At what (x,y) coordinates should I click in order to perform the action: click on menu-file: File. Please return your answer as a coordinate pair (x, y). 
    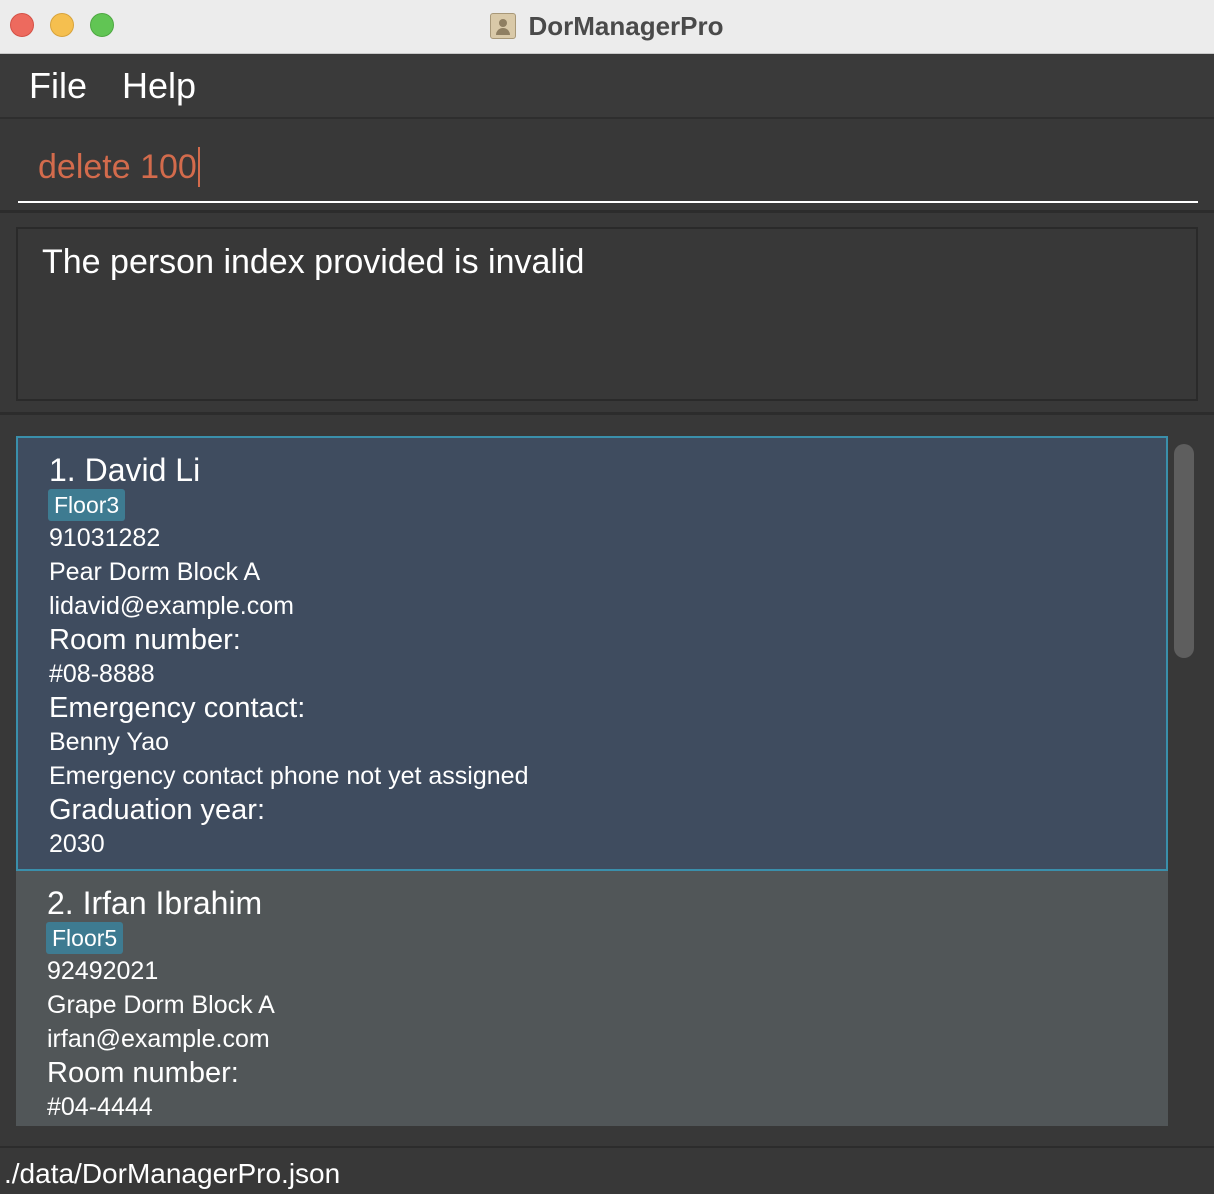
    Looking at the image, I should click on (58, 86).